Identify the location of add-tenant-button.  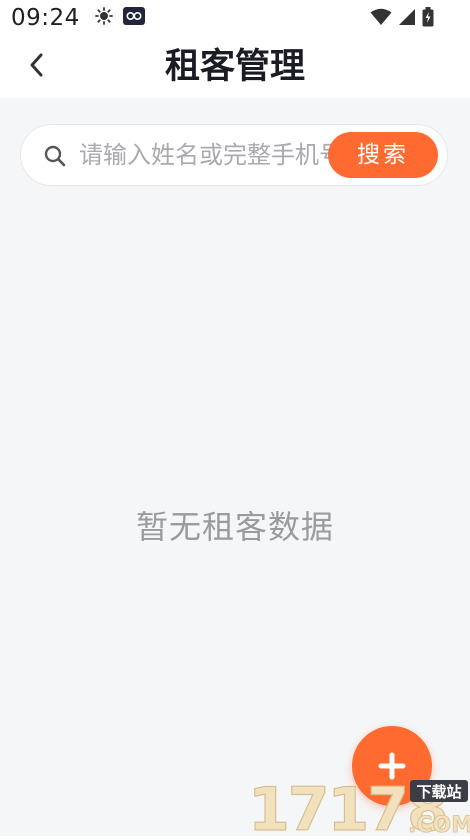
(392, 766).